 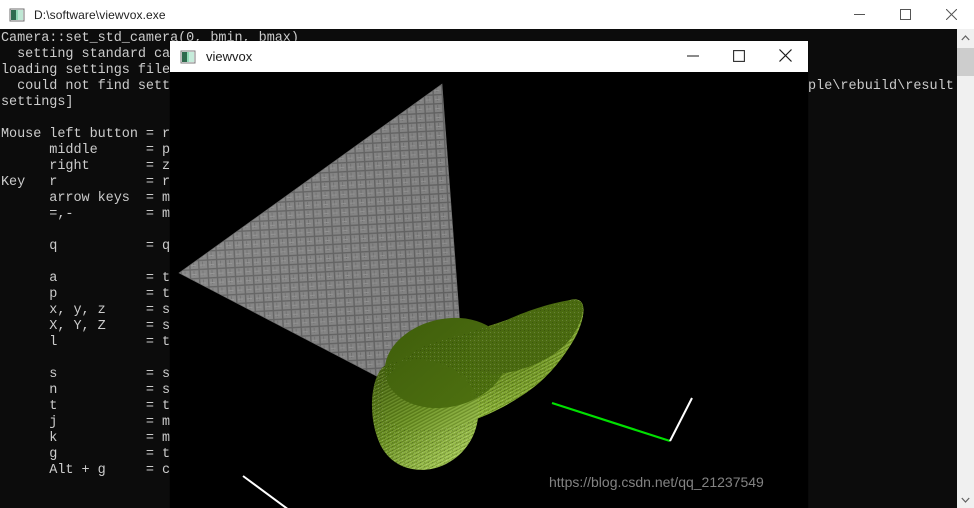 I want to click on console-maximize-button, so click(x=905, y=14).